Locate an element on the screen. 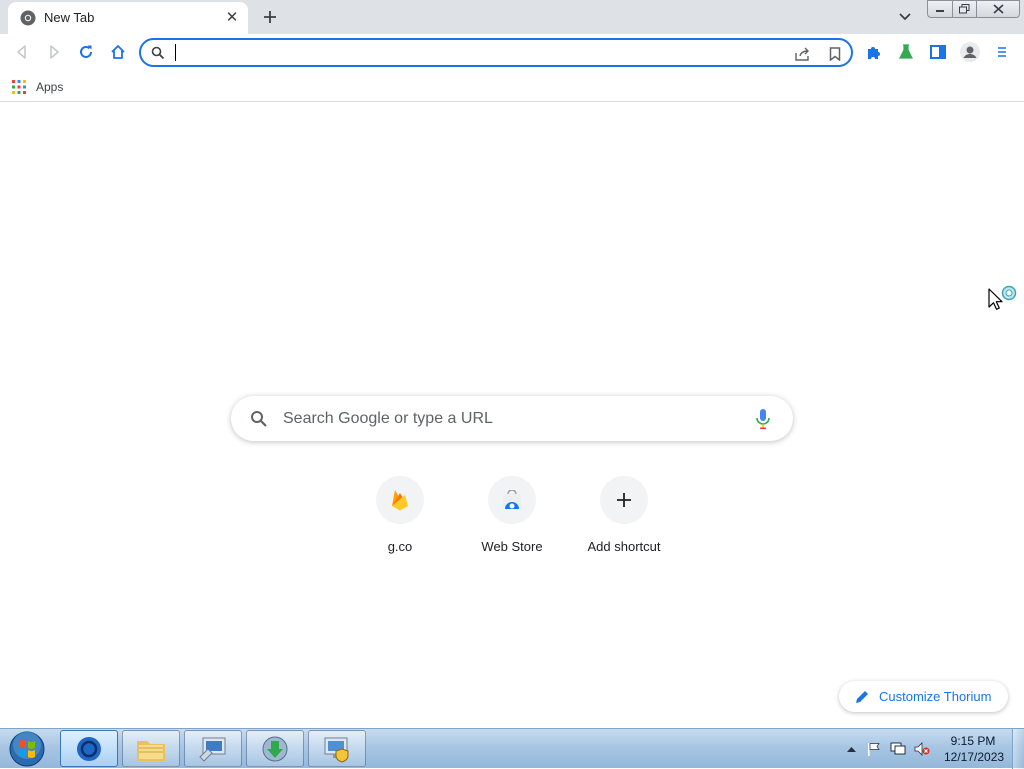  new-tab-button is located at coordinates (270, 17).